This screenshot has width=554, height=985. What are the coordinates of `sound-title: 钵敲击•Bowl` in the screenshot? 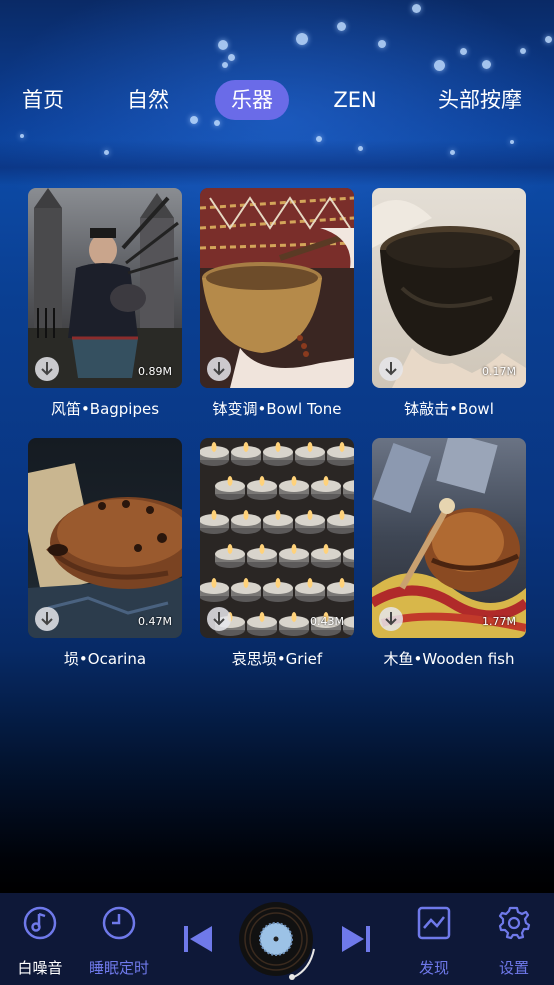 It's located at (449, 409).